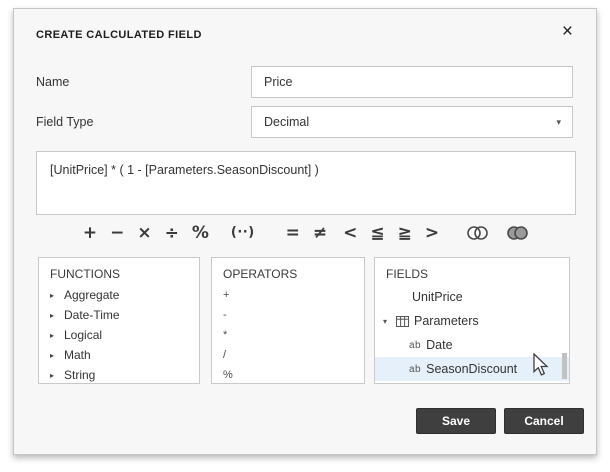 The height and width of the screenshot is (472, 610). I want to click on field-label: UnitPrice, so click(437, 297).